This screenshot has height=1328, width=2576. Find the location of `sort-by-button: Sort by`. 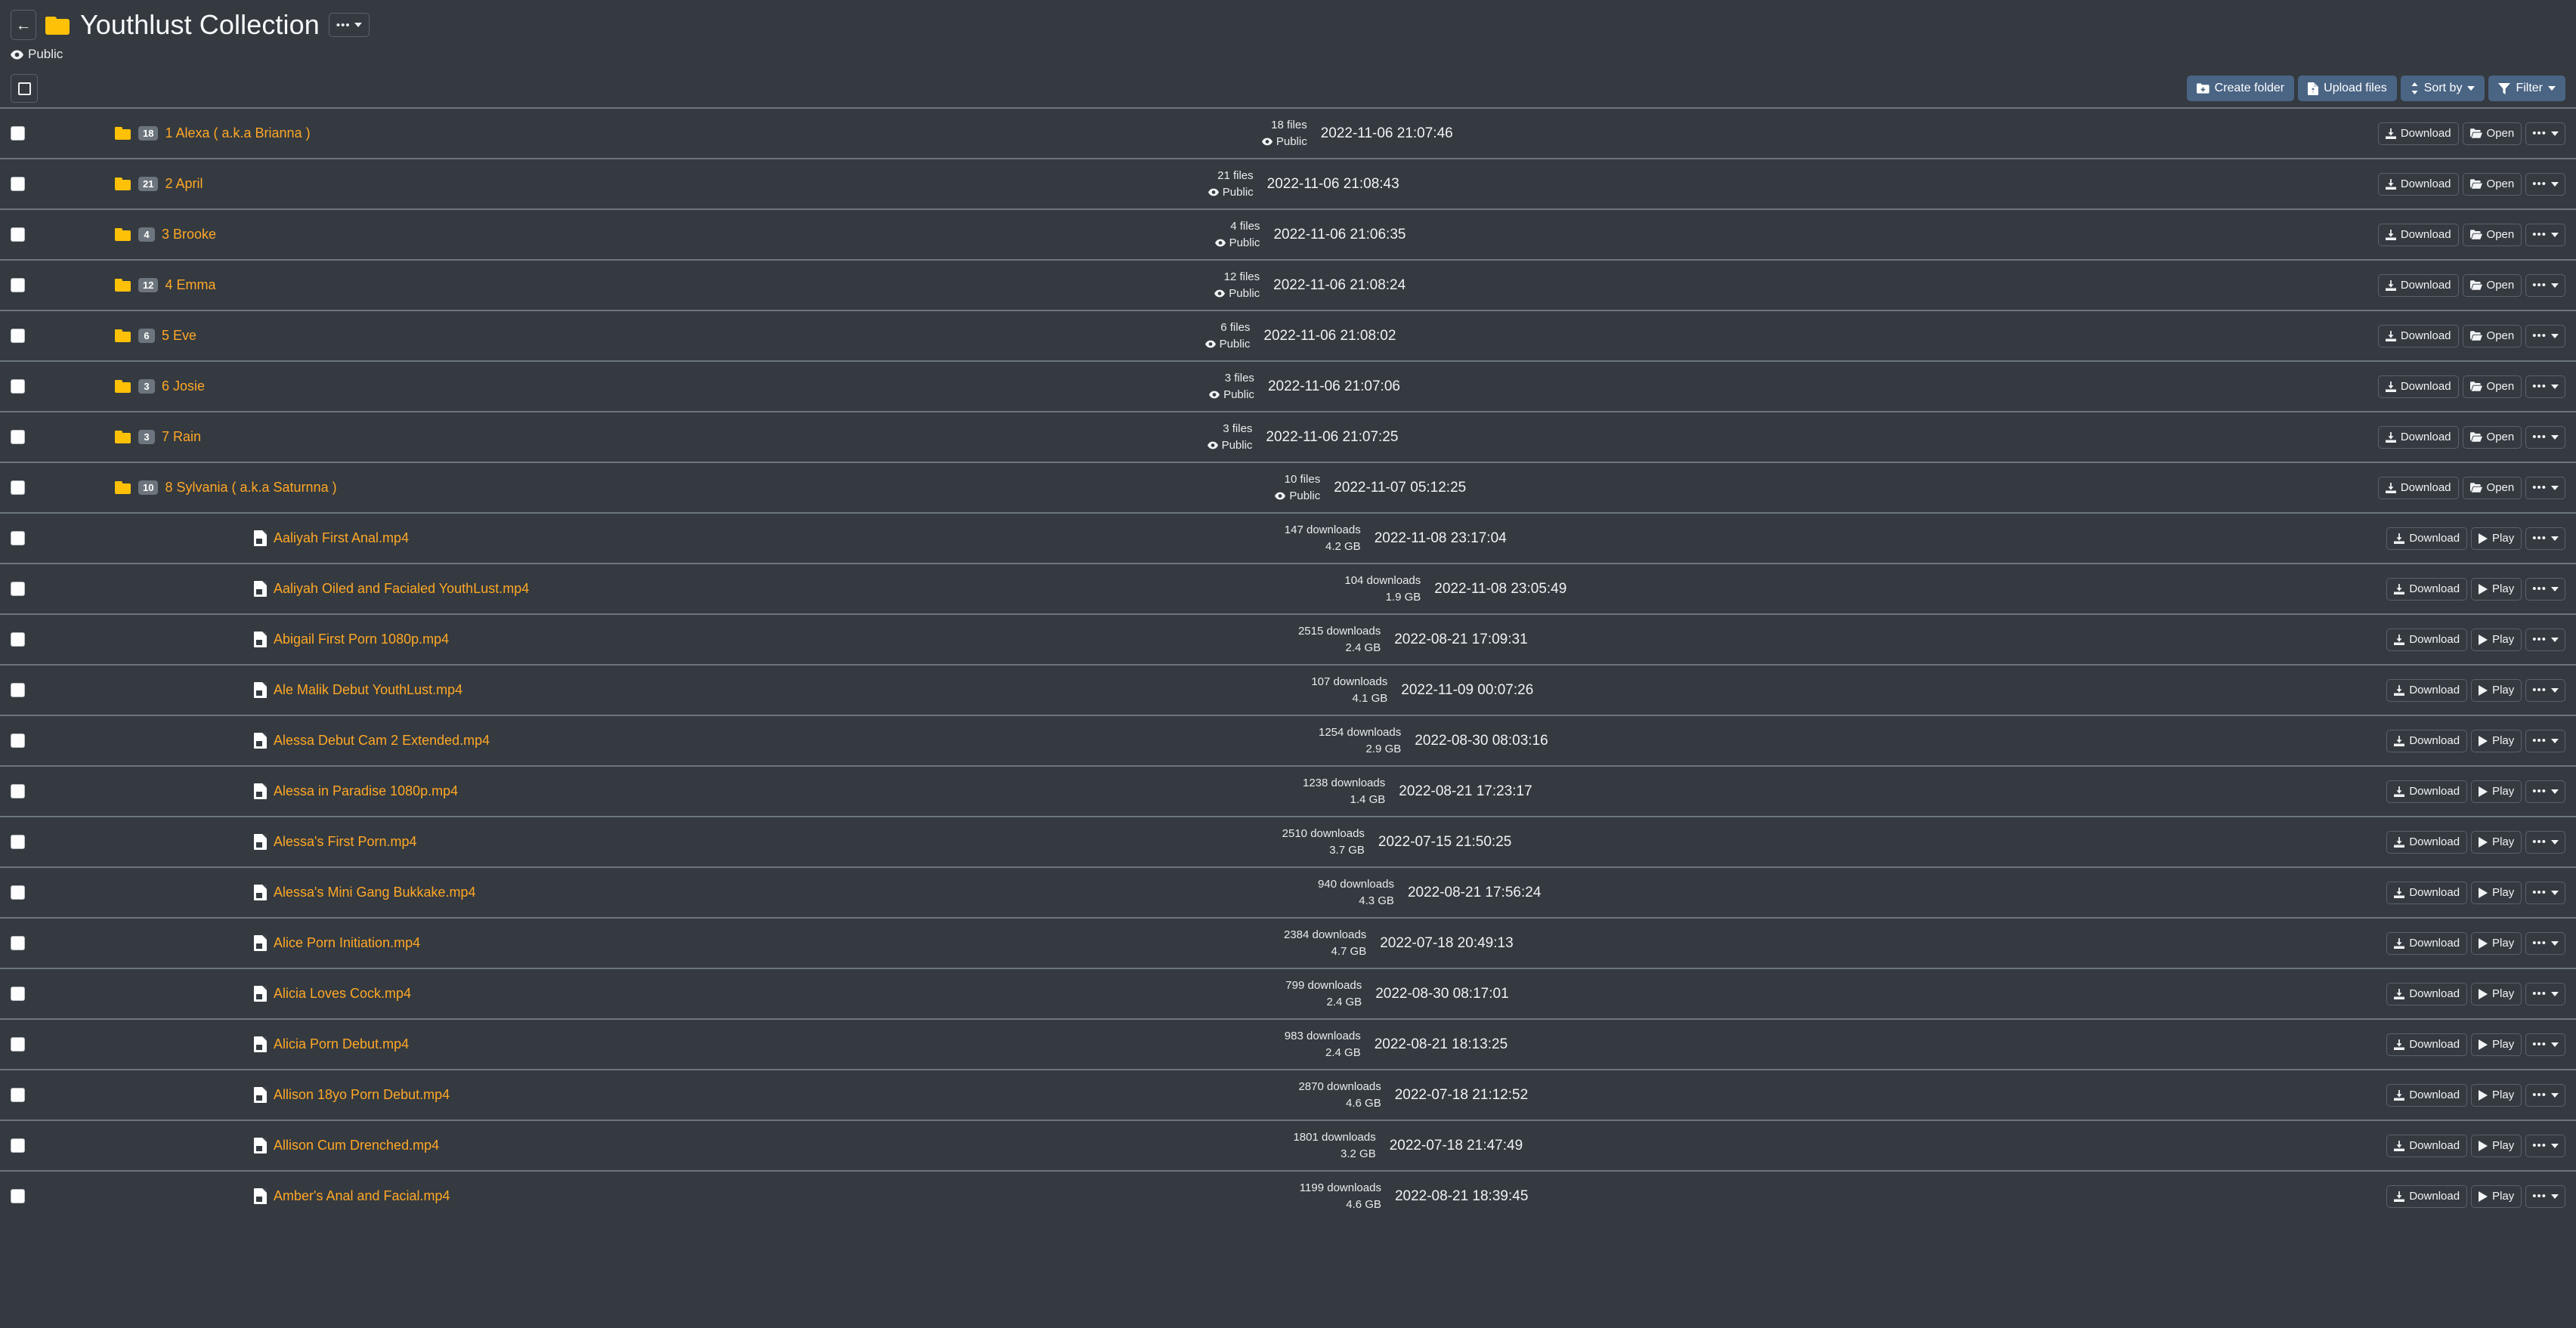

sort-by-button: Sort by is located at coordinates (2442, 88).